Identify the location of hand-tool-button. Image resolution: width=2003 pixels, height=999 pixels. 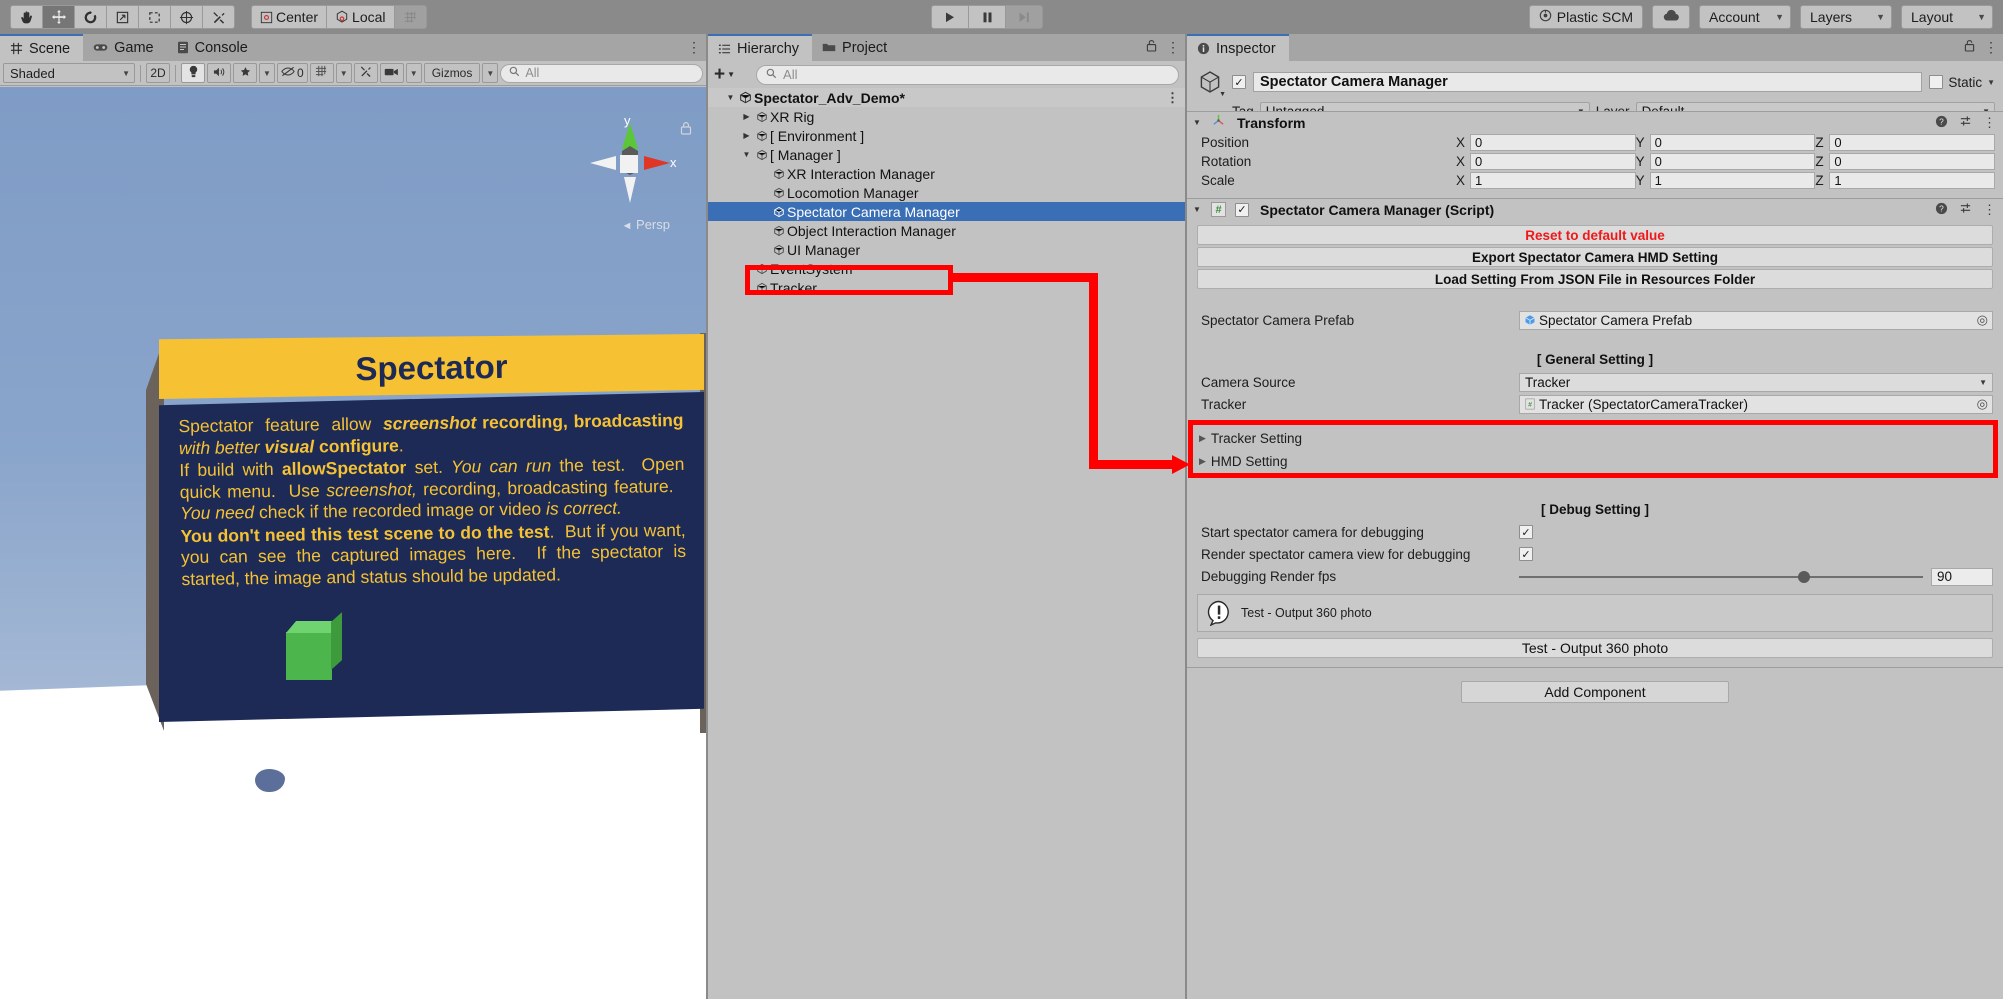
(26, 17).